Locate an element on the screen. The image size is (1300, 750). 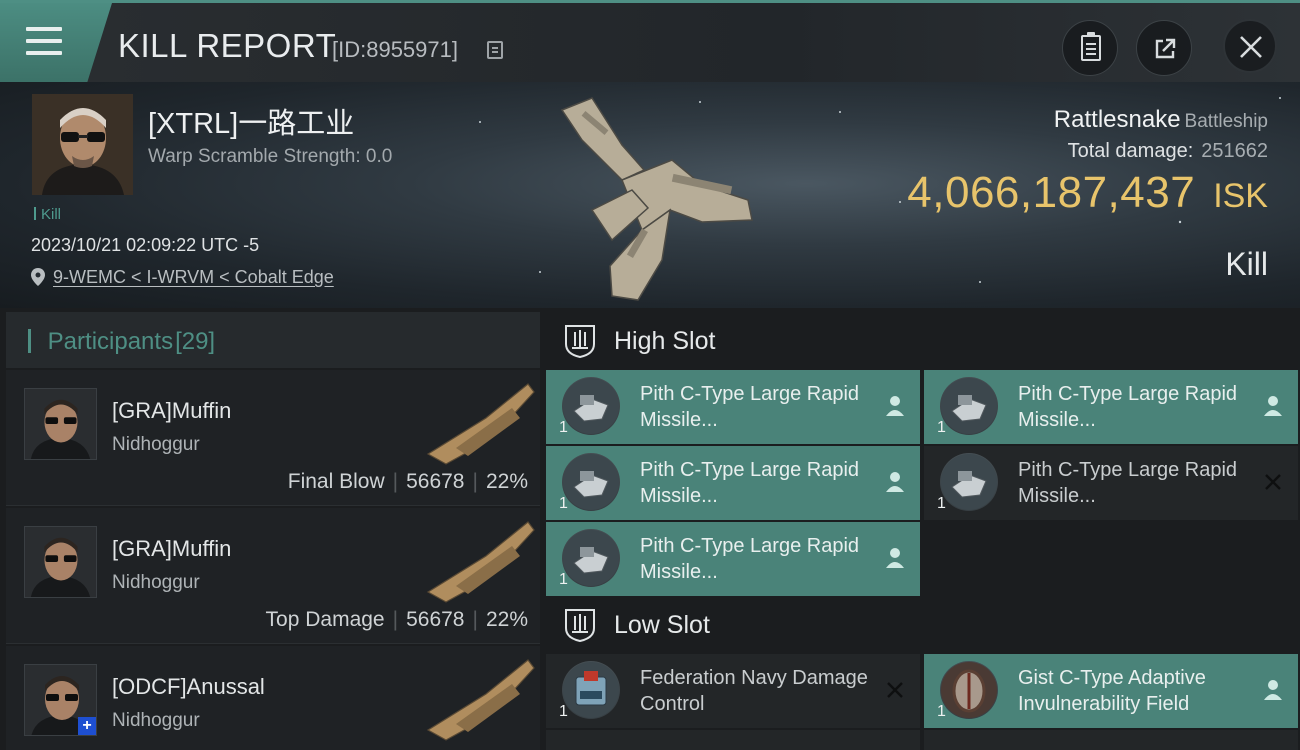
page-title: KILL REPORT is located at coordinates (227, 45).